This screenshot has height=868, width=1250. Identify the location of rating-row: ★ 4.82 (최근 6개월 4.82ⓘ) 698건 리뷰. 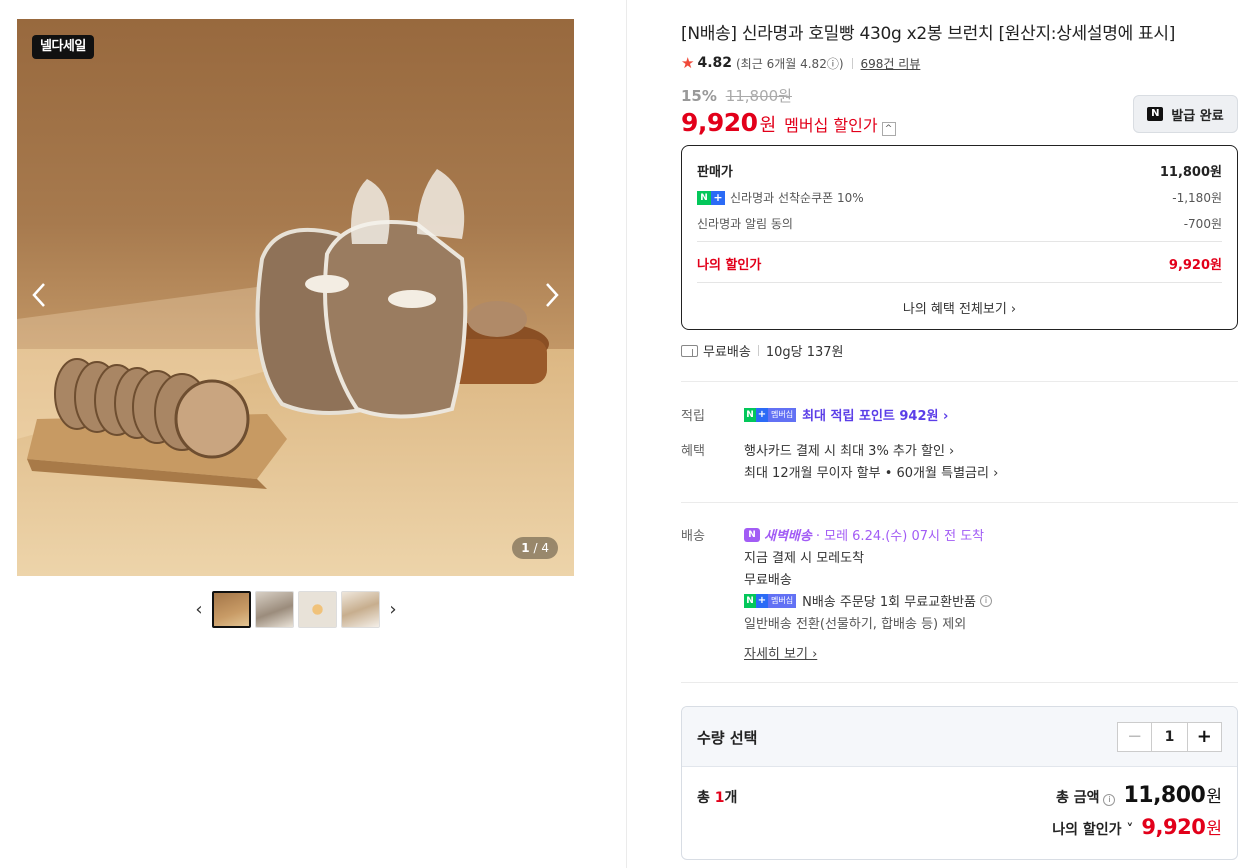
(800, 63).